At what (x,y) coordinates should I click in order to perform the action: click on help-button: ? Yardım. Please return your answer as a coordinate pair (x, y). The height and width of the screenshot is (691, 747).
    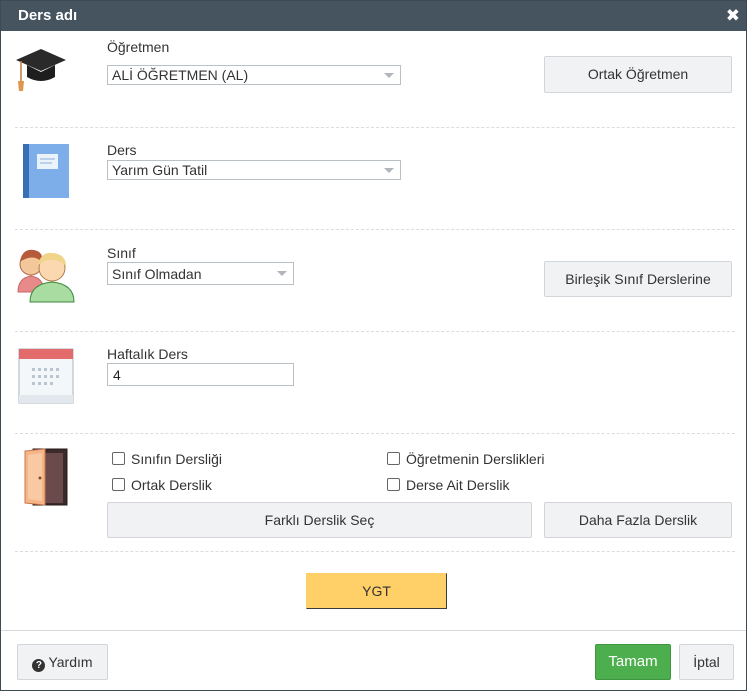
    Looking at the image, I should click on (62, 662).